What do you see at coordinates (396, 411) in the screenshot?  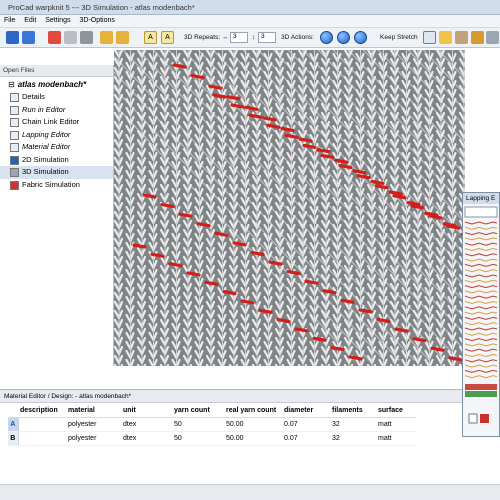 I see `col-surface: surface` at bounding box center [396, 411].